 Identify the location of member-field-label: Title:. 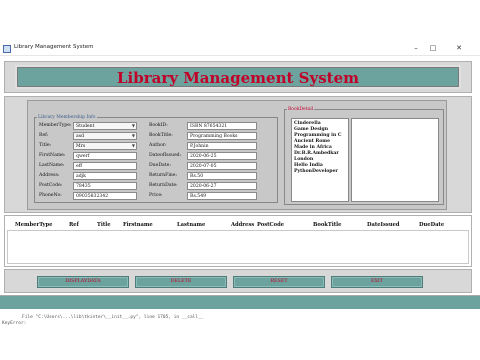
(45, 145).